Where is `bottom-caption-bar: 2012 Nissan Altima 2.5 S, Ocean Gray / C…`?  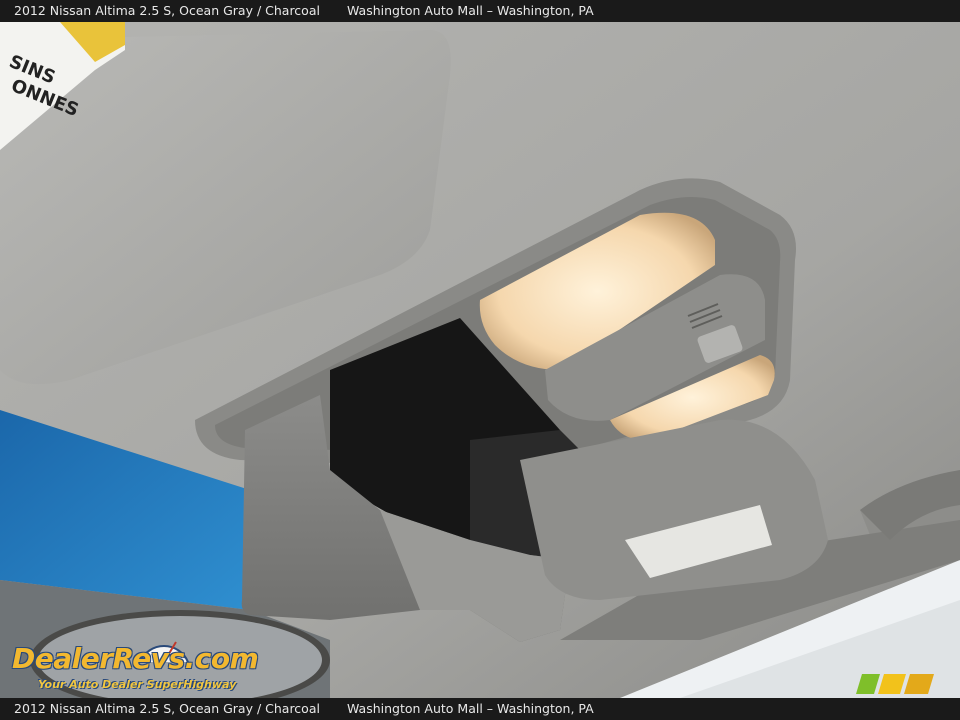
bottom-caption-bar: 2012 Nissan Altima 2.5 S, Ocean Gray / C… is located at coordinates (480, 709).